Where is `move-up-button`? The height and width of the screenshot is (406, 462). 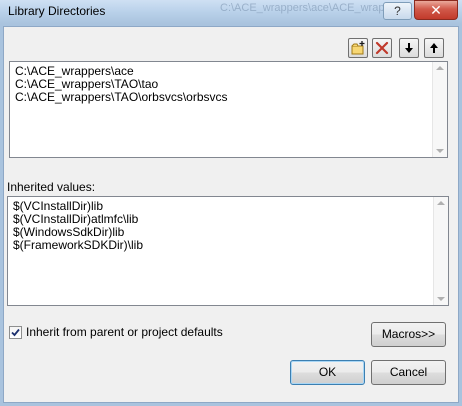 move-up-button is located at coordinates (434, 48).